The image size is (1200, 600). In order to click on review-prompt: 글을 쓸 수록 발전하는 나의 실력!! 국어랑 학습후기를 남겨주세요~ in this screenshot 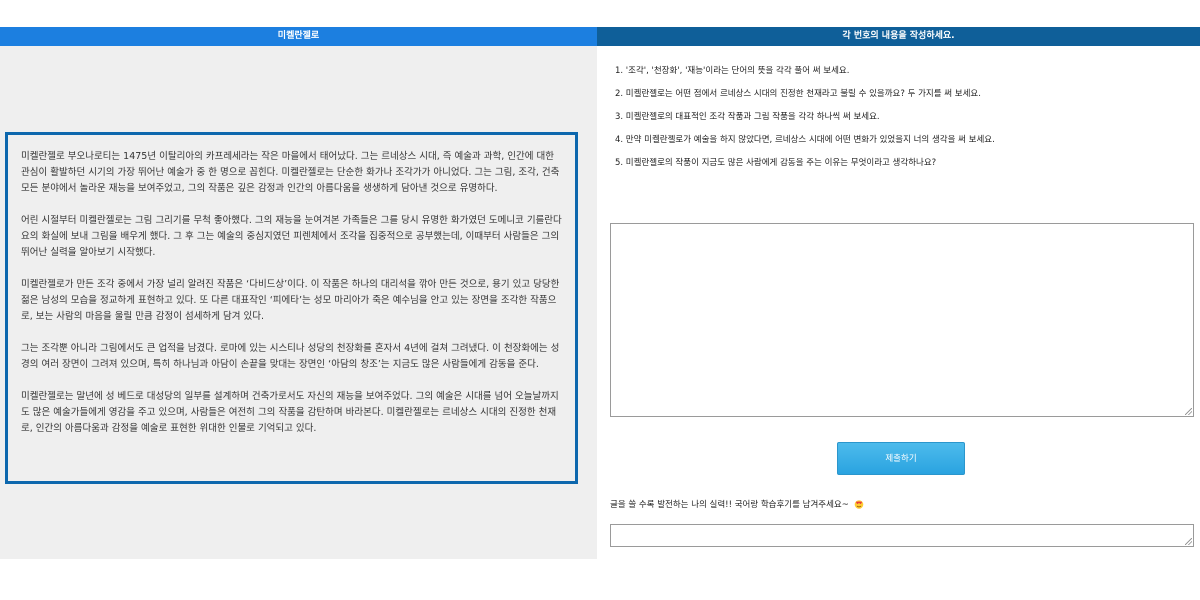, I will do `click(737, 505)`.